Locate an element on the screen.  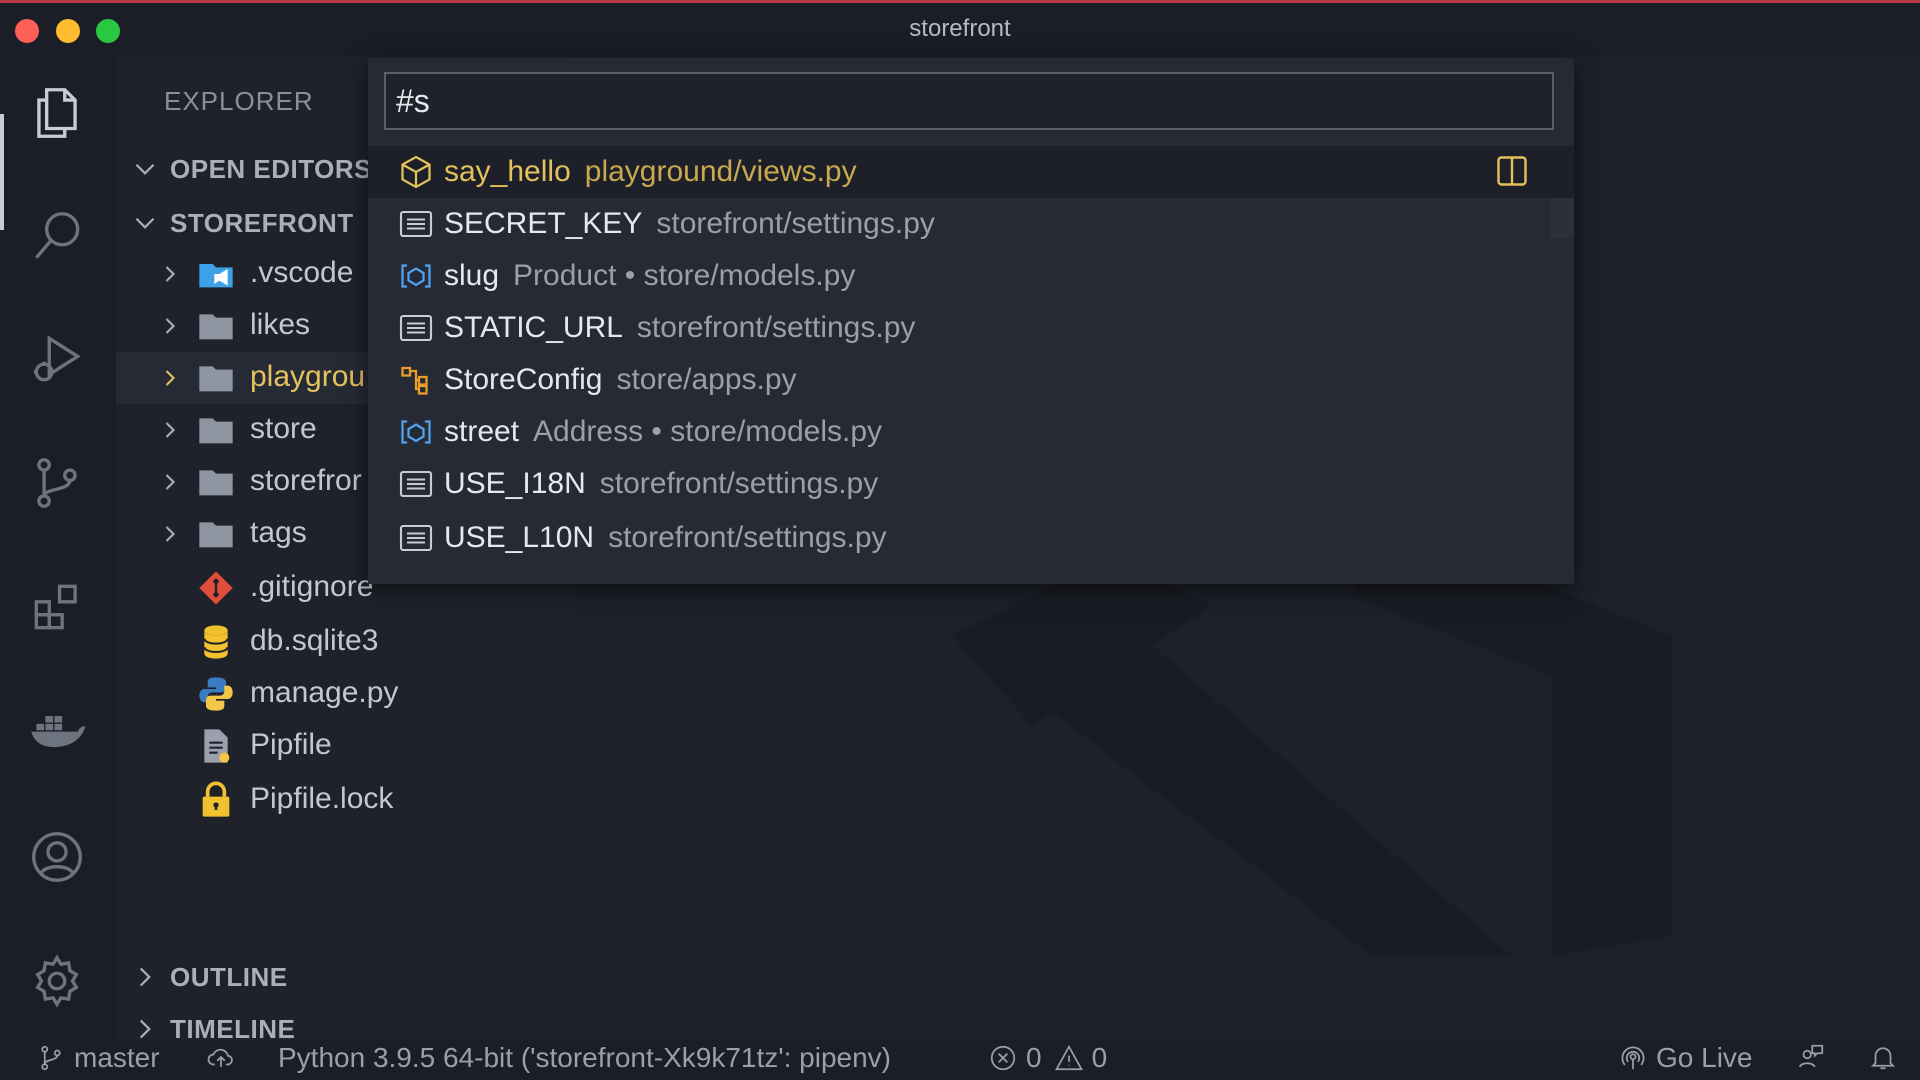
result-name: slug is located at coordinates (472, 275).